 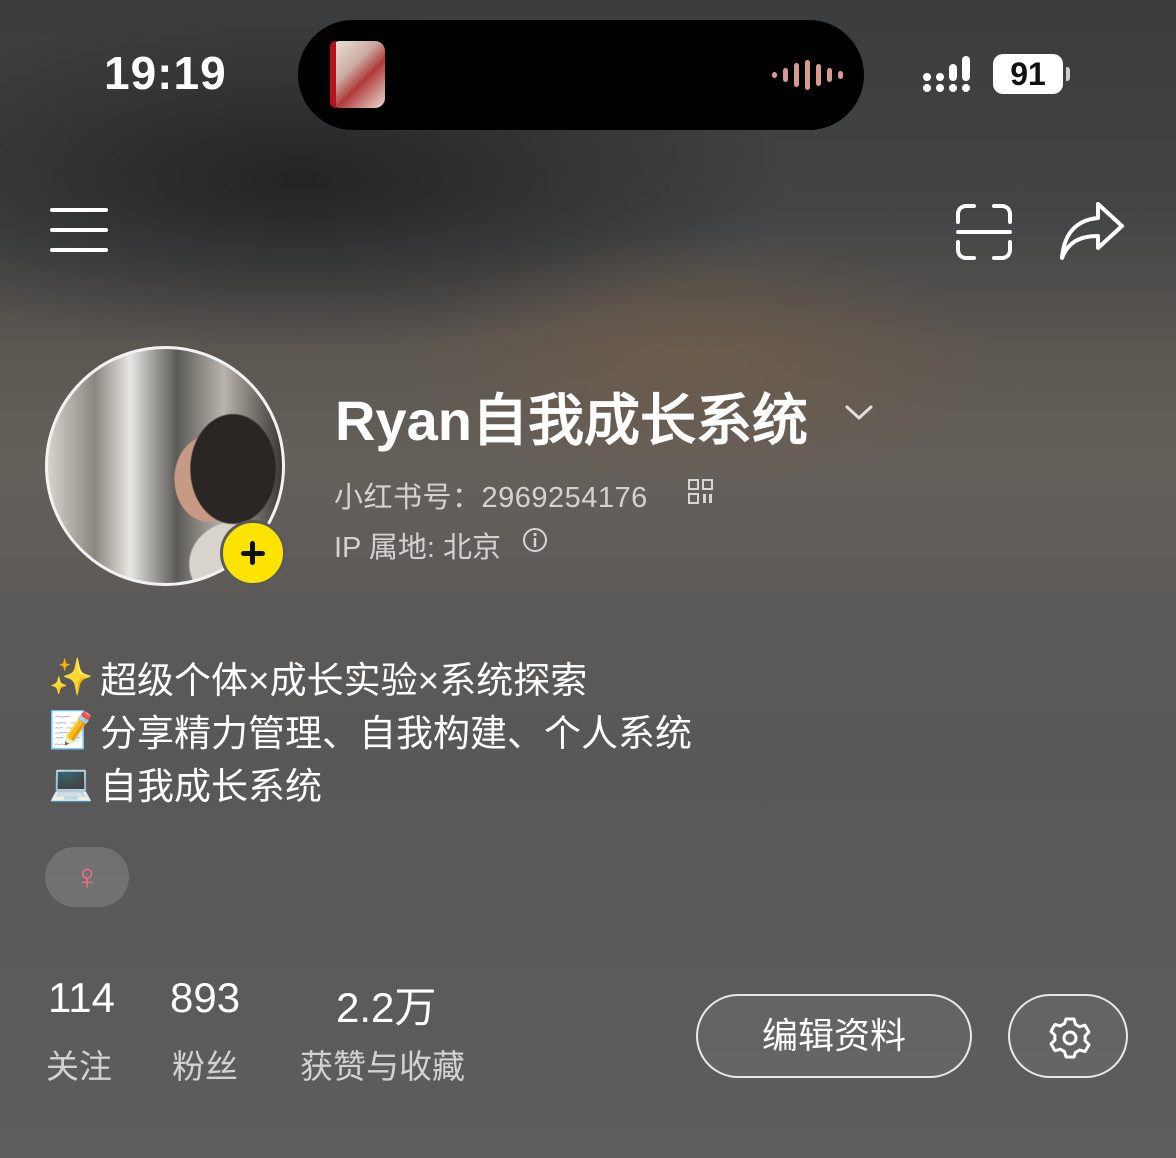 I want to click on menu-icon, so click(x=79, y=230).